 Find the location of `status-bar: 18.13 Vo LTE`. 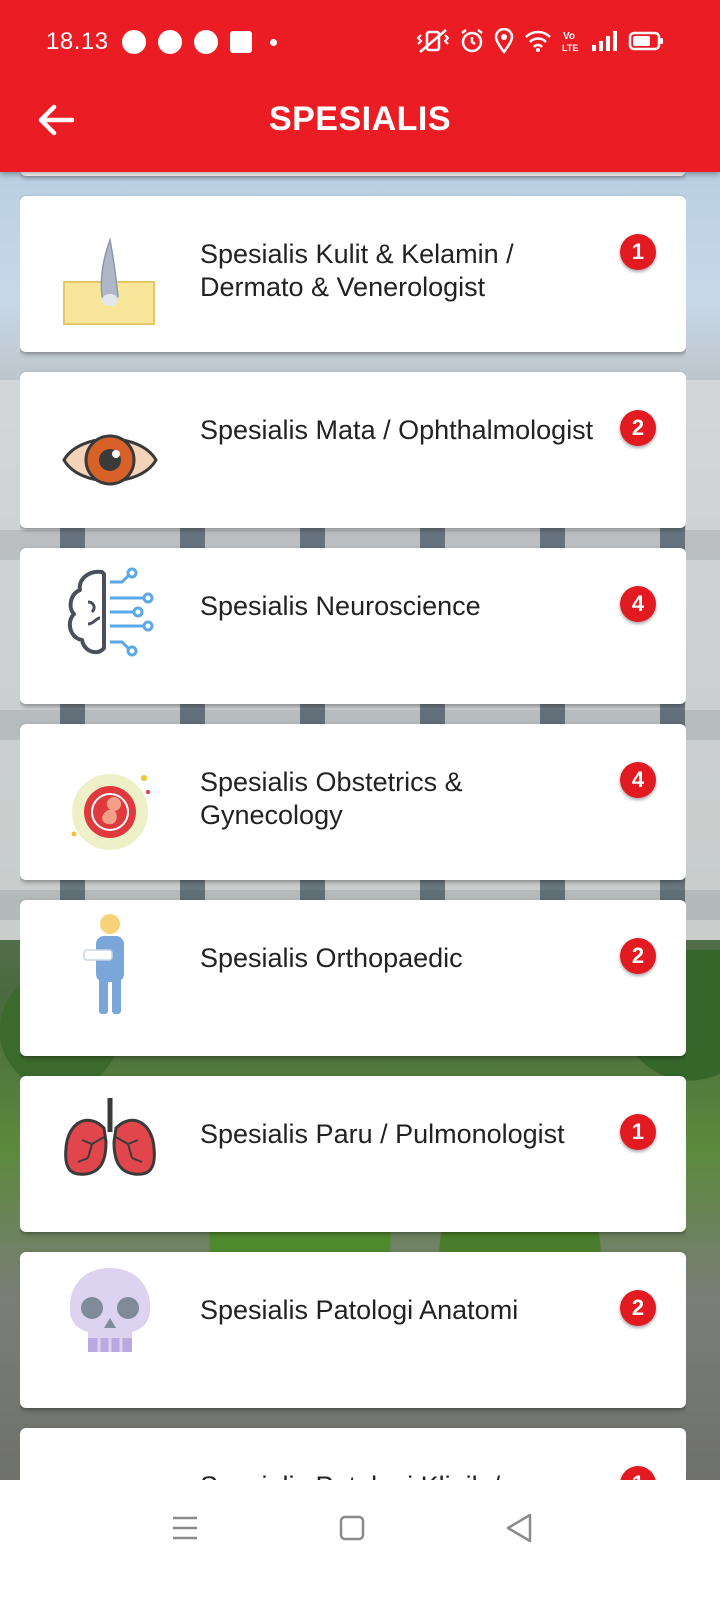

status-bar: 18.13 Vo LTE is located at coordinates (360, 43).